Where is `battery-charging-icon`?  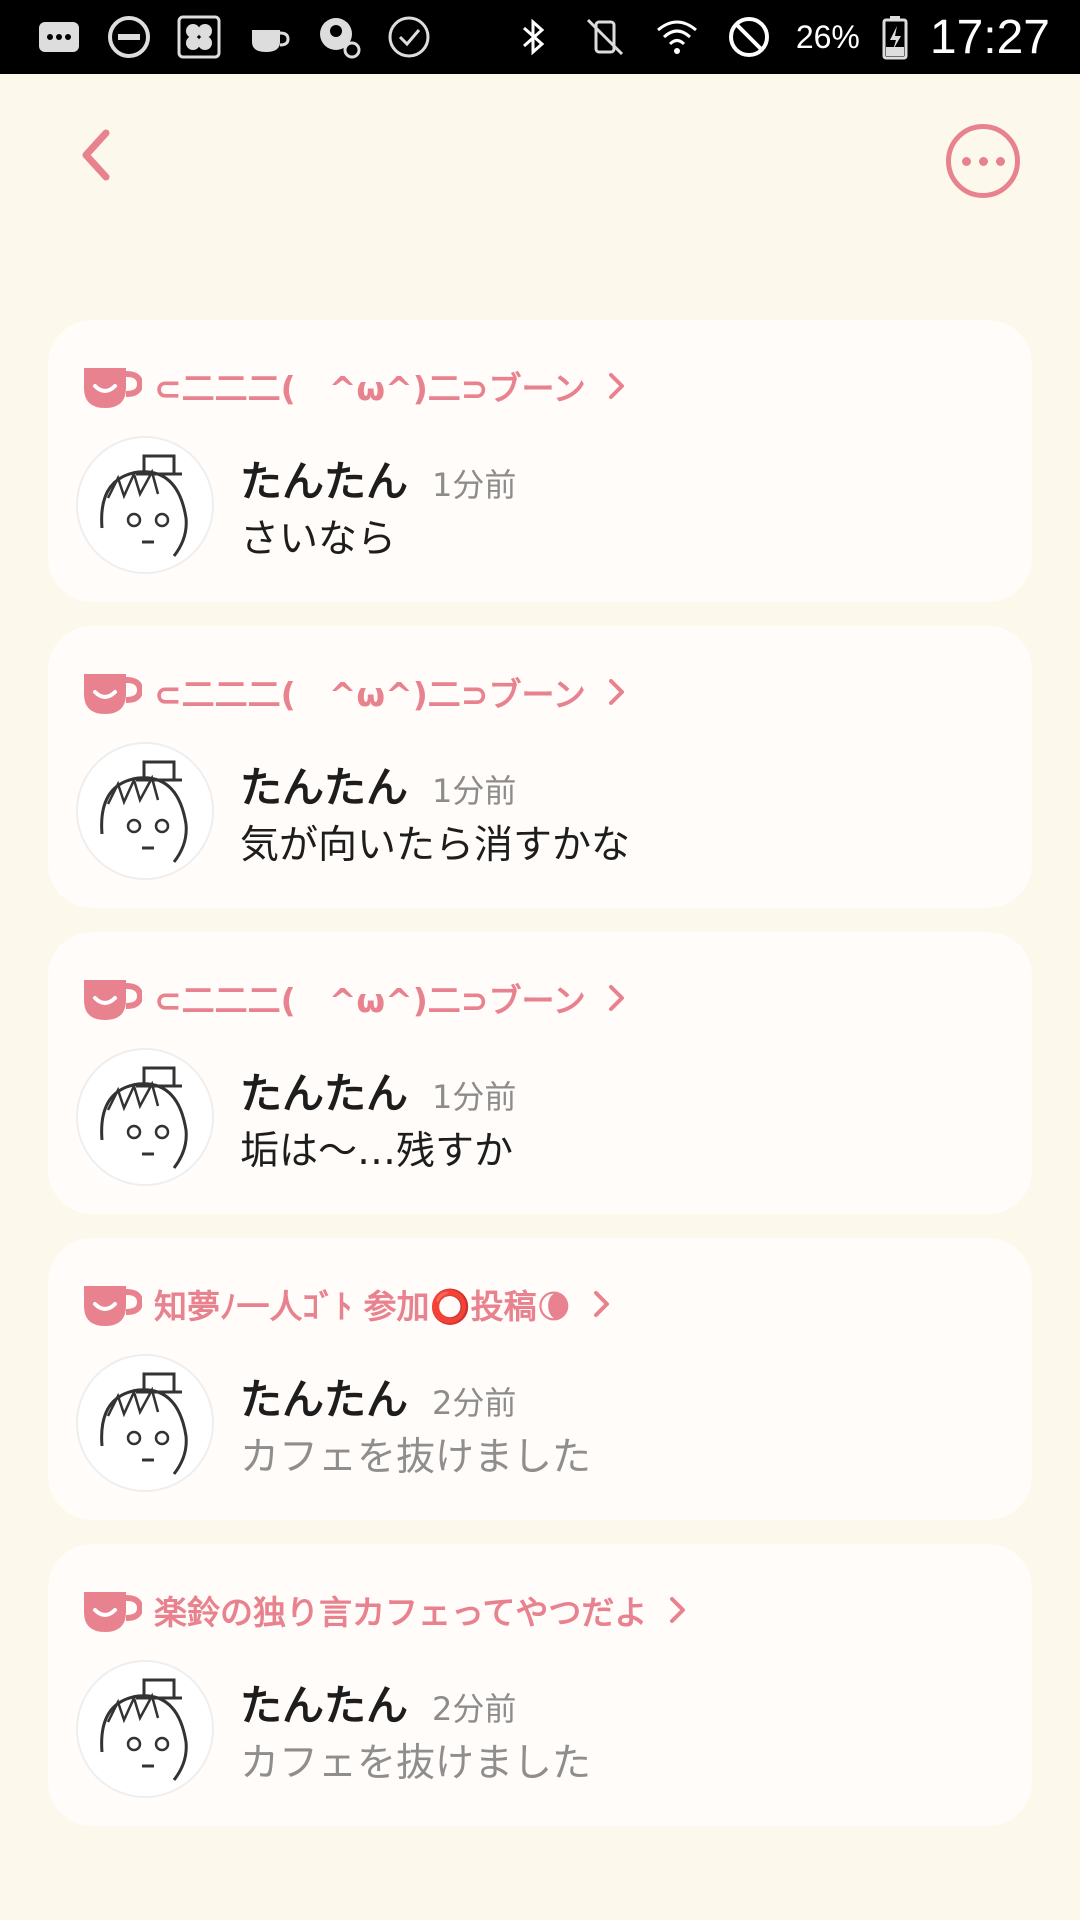 battery-charging-icon is located at coordinates (895, 37).